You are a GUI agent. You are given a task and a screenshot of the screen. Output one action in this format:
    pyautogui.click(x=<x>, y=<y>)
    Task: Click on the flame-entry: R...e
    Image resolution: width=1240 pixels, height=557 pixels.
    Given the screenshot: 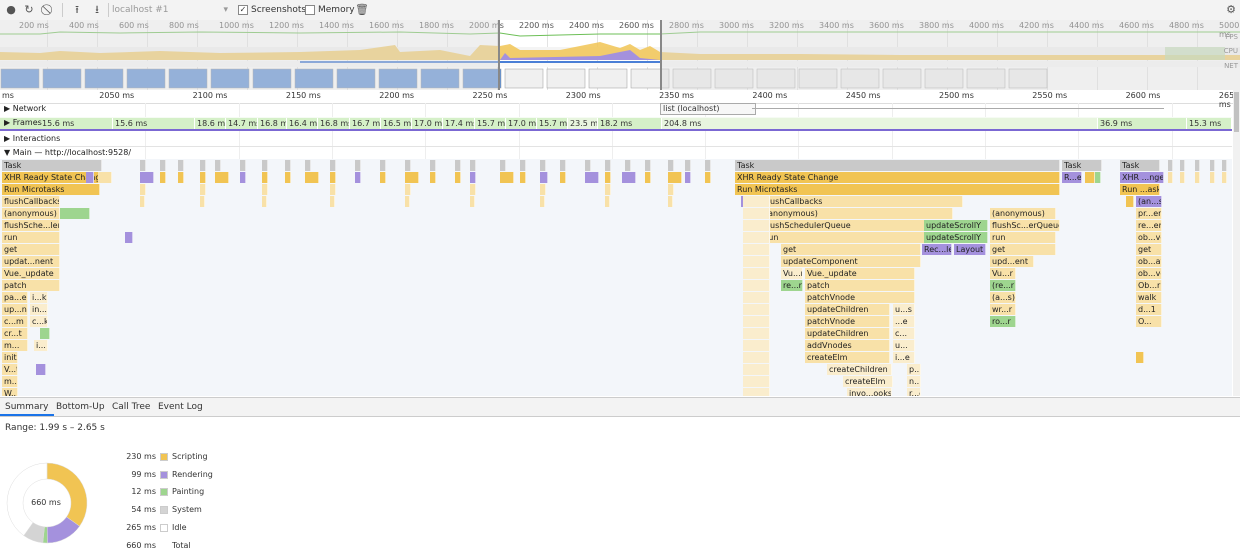 What is the action you would take?
    pyautogui.click(x=1072, y=177)
    